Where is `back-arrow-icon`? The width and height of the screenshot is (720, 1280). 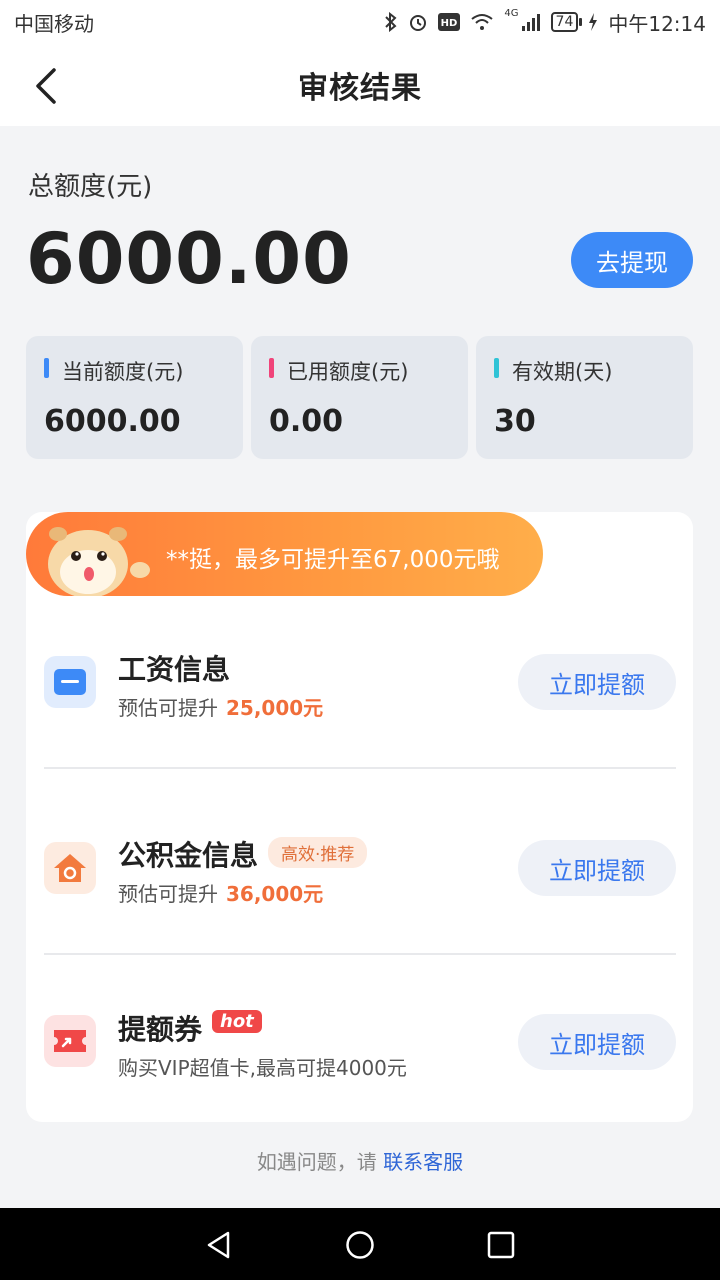 back-arrow-icon is located at coordinates (48, 86).